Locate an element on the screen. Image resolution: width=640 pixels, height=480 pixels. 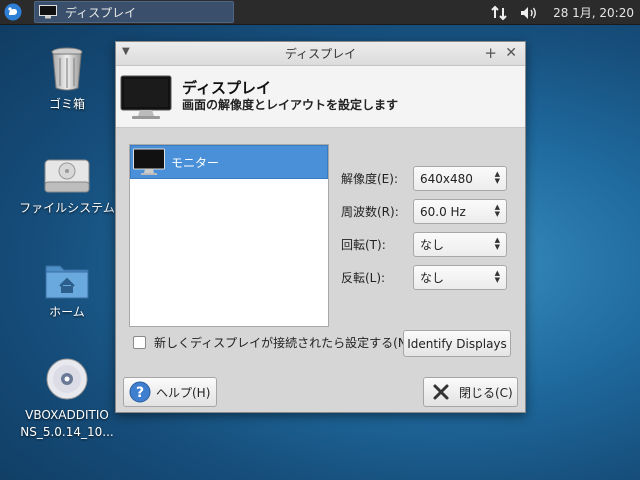
taskbar-window-display: ディスプレイ is located at coordinates (134, 12).